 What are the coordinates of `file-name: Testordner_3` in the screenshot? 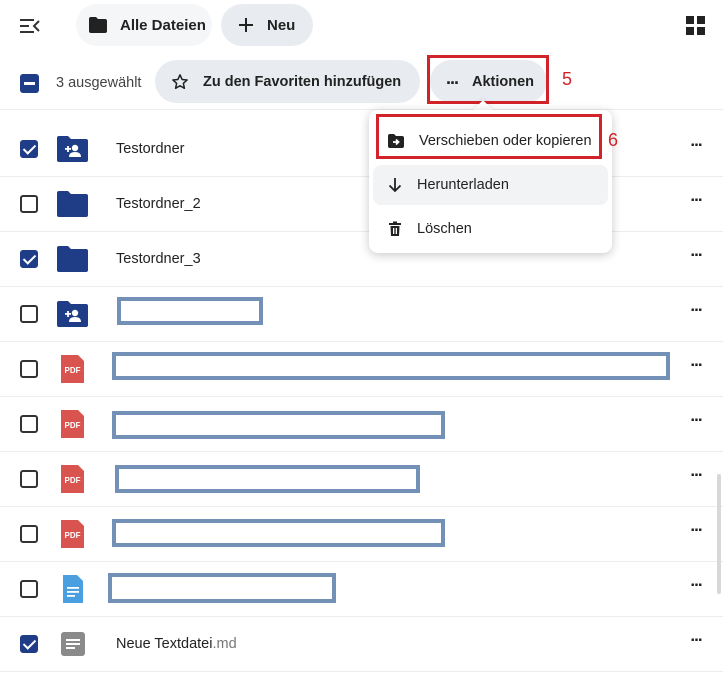 It's located at (158, 259).